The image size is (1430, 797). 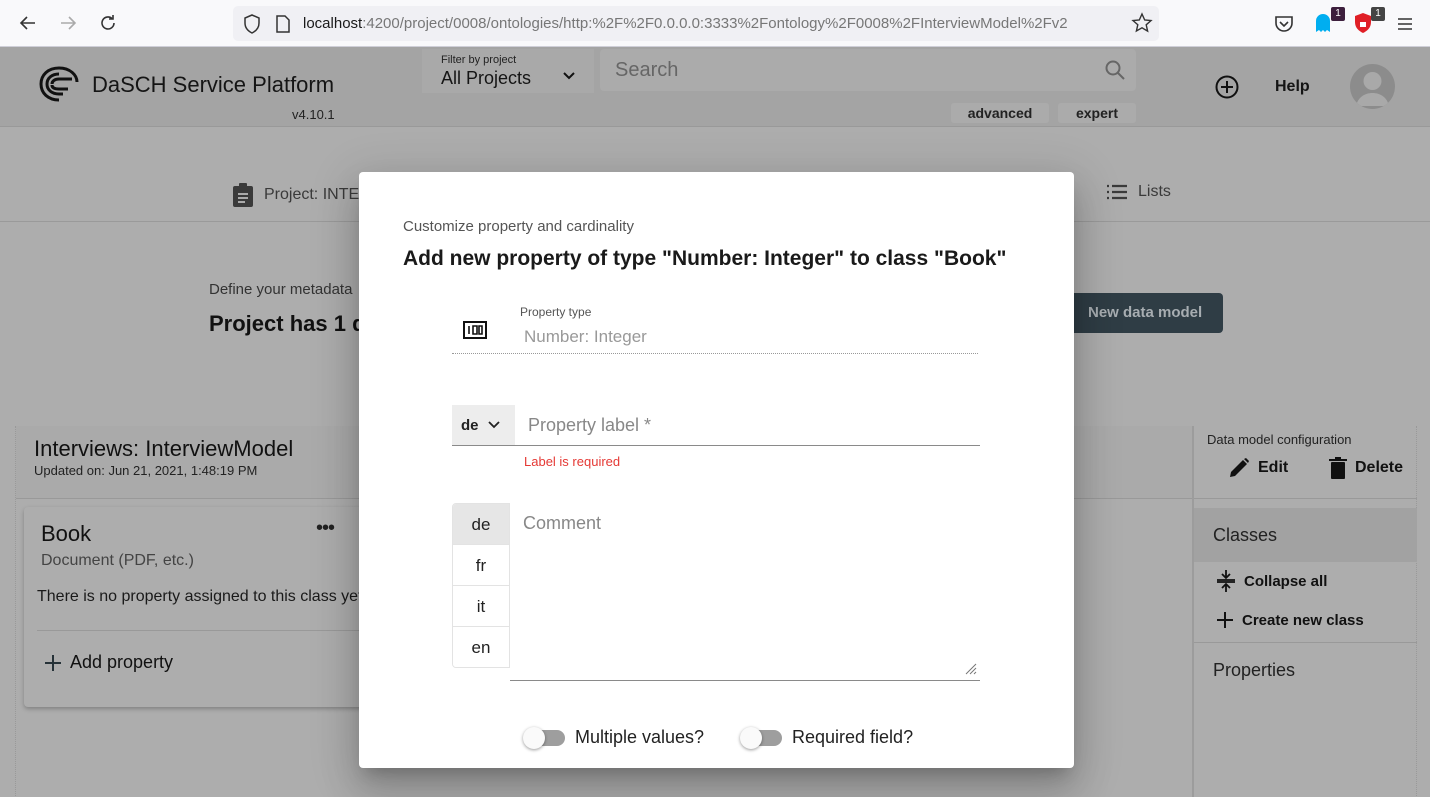 I want to click on search-placeholder: Search, so click(x=647, y=70).